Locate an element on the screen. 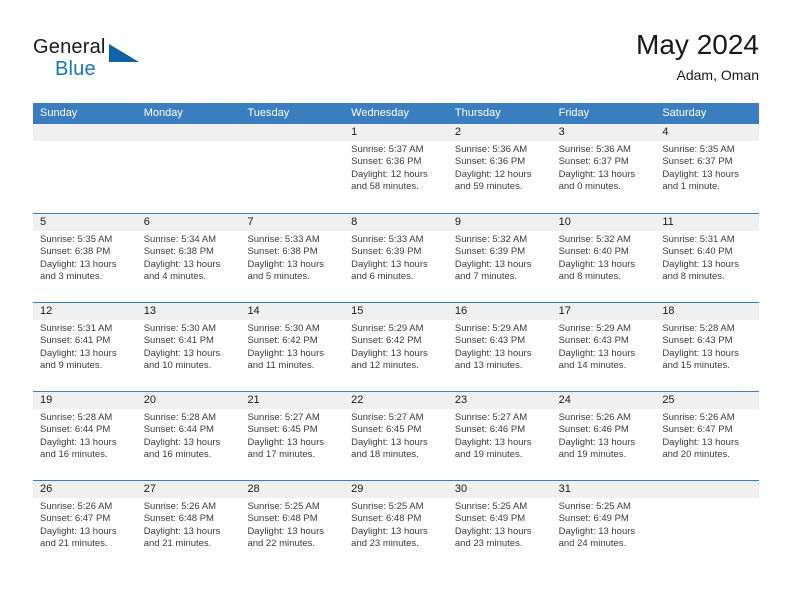 This screenshot has width=792, height=612. day-detail-line: Sunset: 6:36 PM is located at coordinates (386, 162).